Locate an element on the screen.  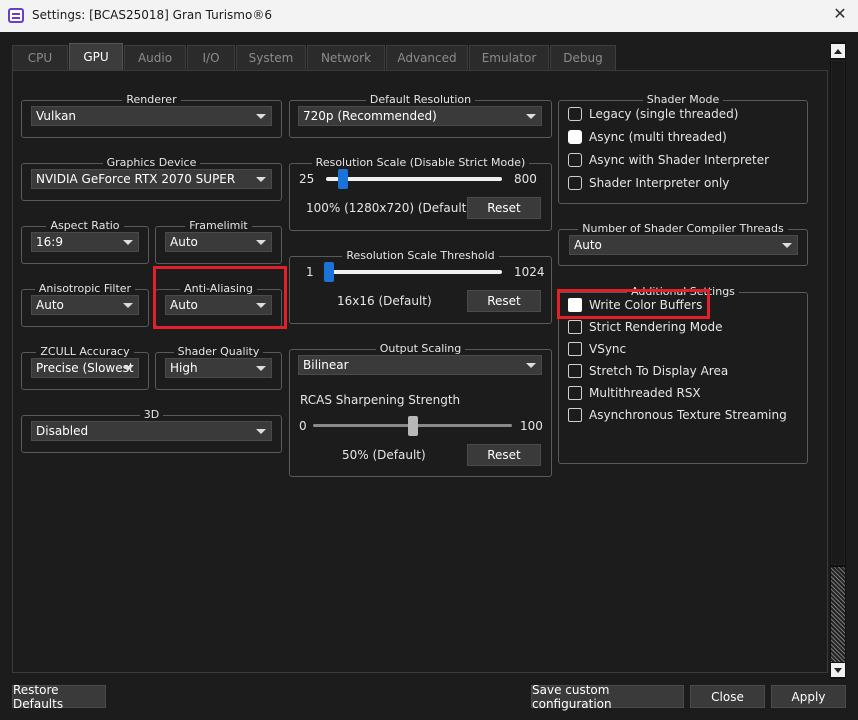
shader-mode-option-label: Shader Interpreter only is located at coordinates (659, 183).